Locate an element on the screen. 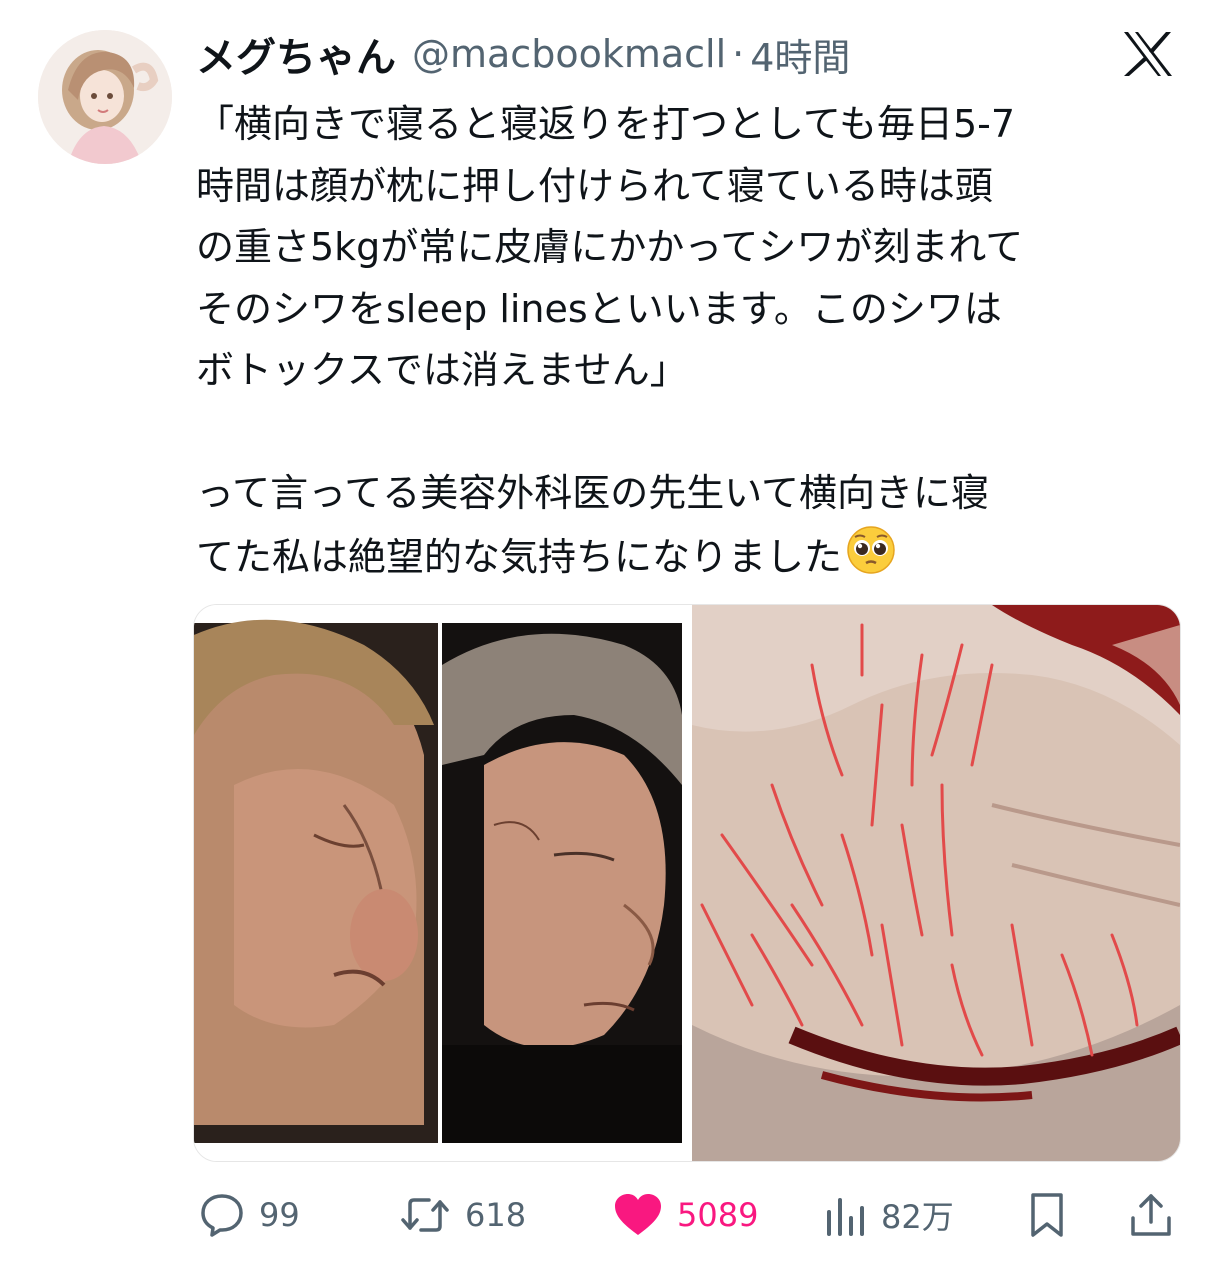 This screenshot has width=1205, height=1277. speech-bubble-icon is located at coordinates (222, 1215).